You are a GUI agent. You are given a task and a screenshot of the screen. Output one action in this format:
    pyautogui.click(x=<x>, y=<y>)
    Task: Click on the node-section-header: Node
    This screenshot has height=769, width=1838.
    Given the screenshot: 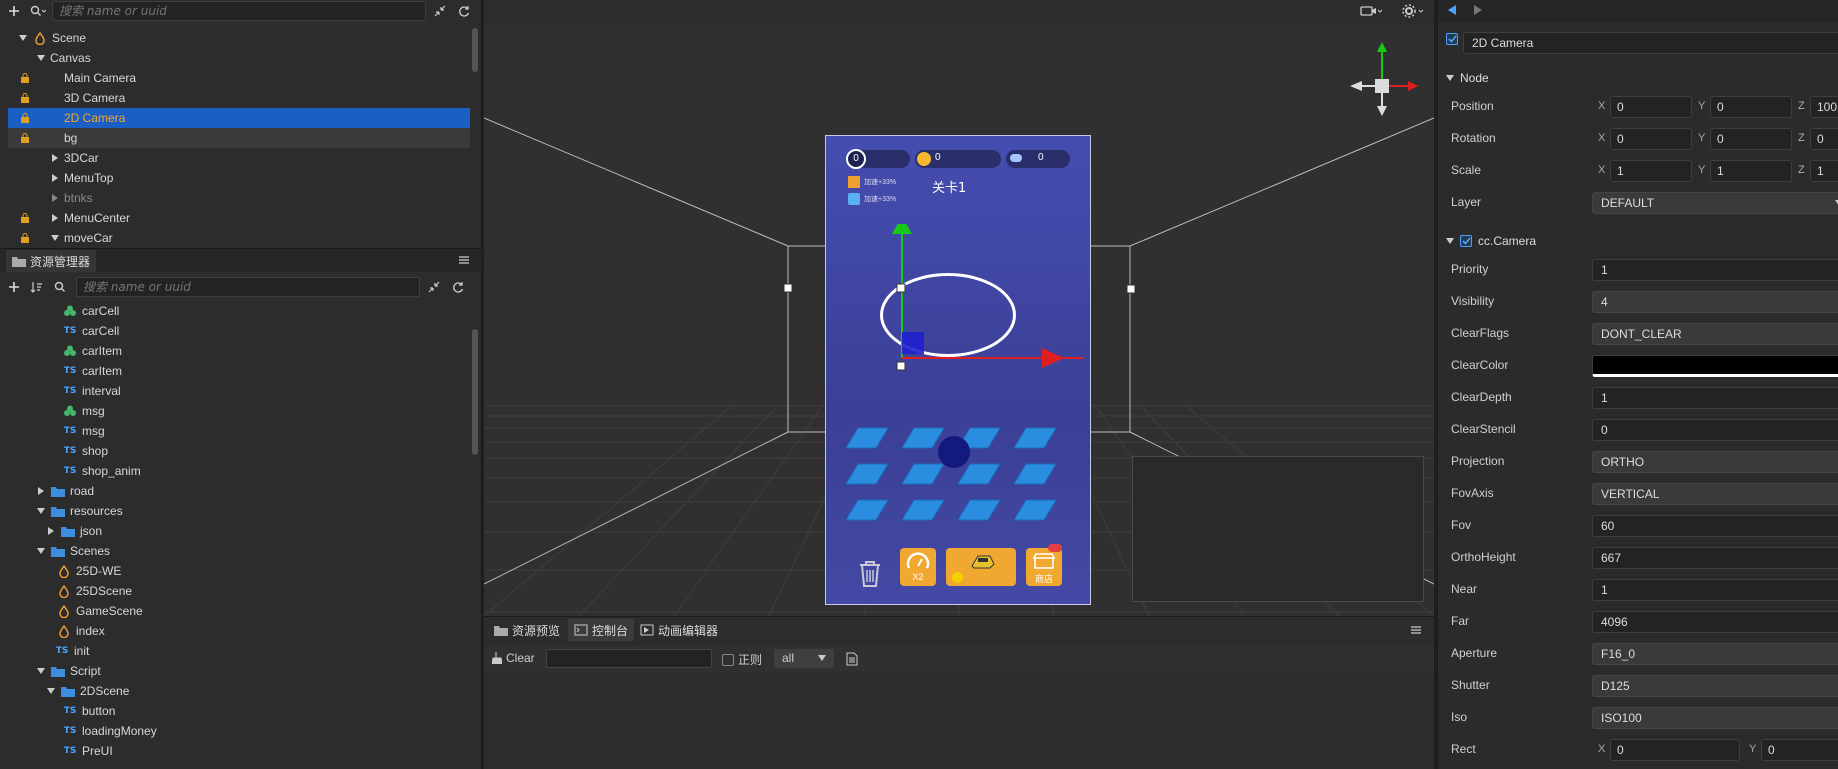 What is the action you would take?
    pyautogui.click(x=1638, y=78)
    